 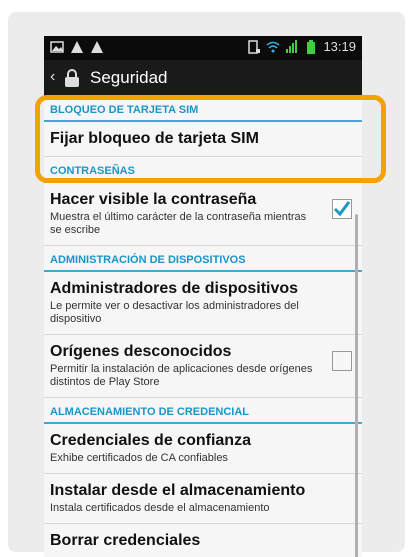 What do you see at coordinates (153, 199) in the screenshot?
I see `visible-password-title: Hacer visible la contraseña` at bounding box center [153, 199].